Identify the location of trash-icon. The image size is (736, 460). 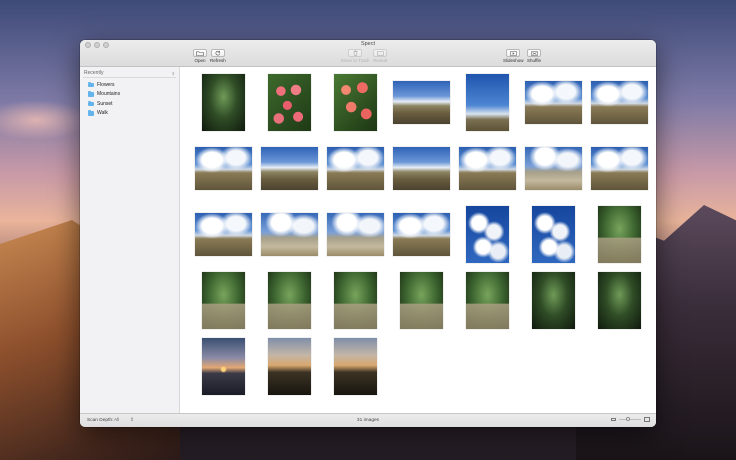
(355, 53).